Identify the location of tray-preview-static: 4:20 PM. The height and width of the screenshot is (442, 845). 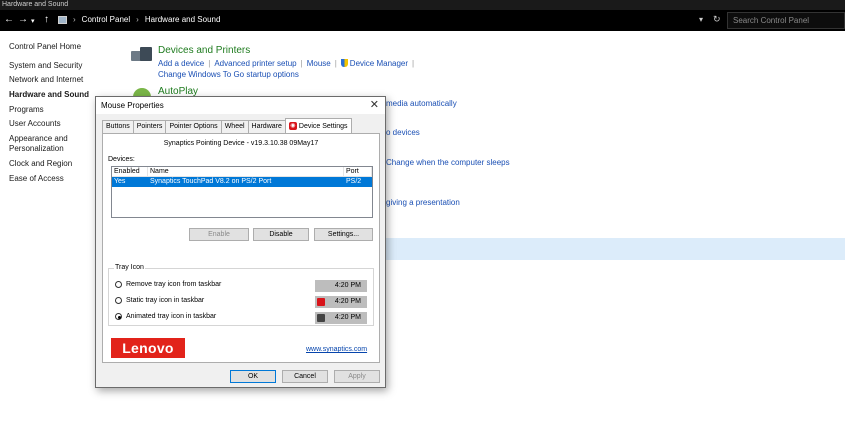
(341, 302).